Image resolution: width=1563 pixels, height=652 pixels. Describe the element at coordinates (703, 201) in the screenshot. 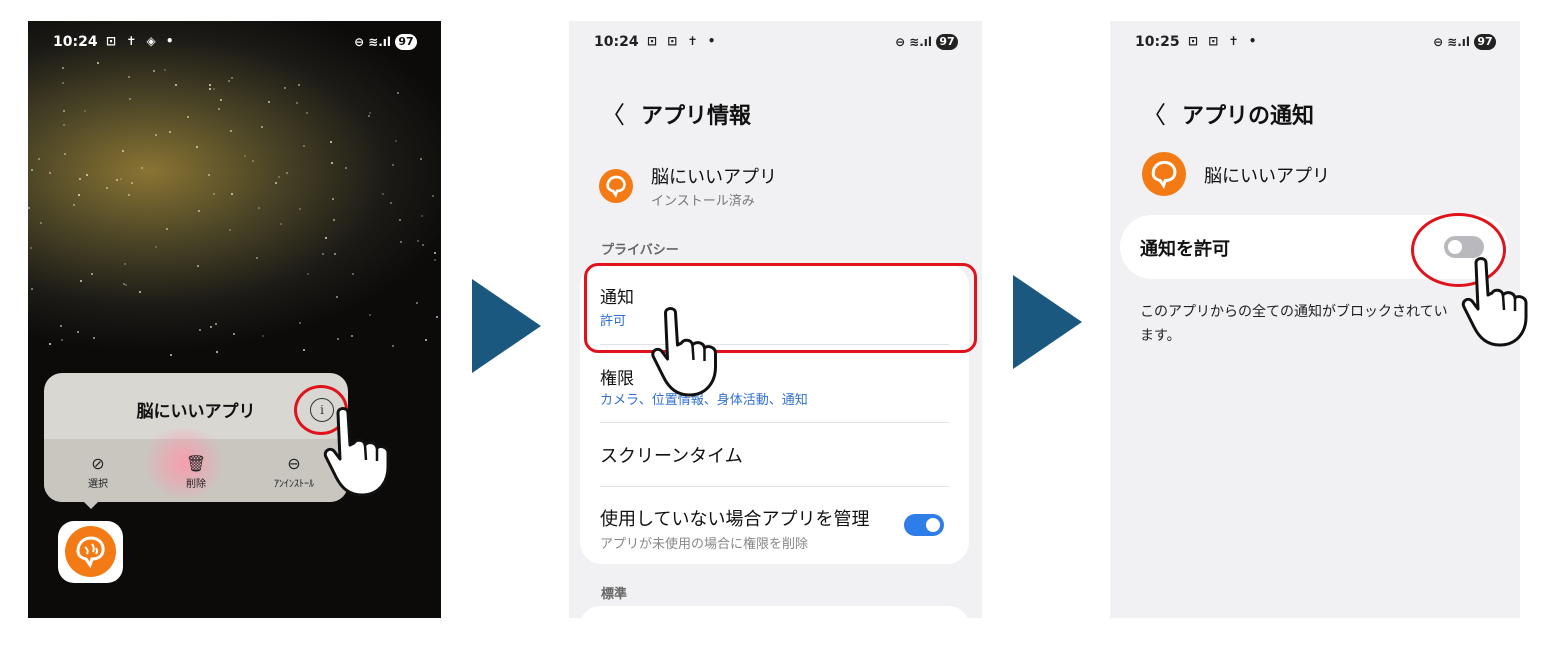

I see `app-install-status: インストール済み` at that location.